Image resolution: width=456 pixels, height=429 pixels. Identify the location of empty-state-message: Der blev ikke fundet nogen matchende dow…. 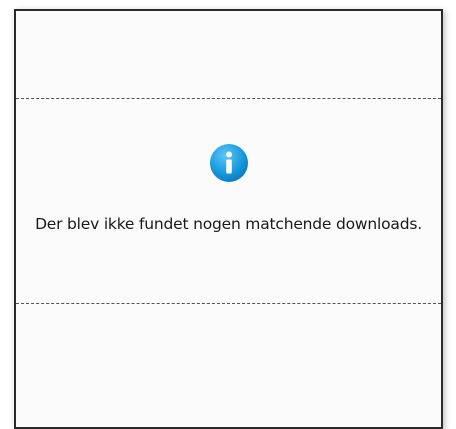
(228, 224).